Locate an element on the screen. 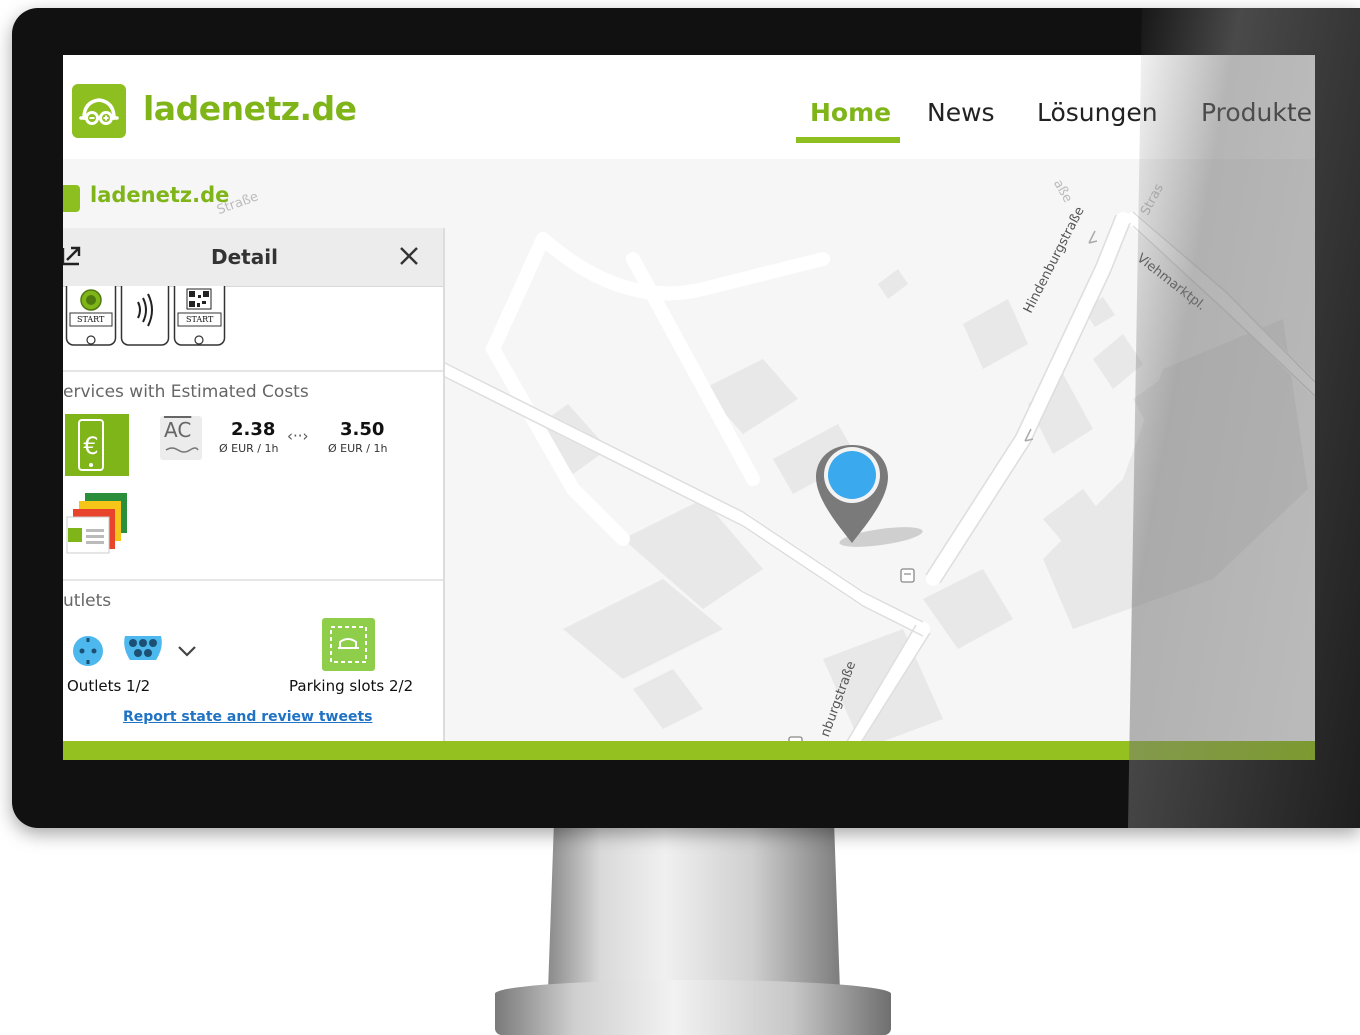 The image size is (1360, 1035). start-app-icon: START is located at coordinates (91, 313).